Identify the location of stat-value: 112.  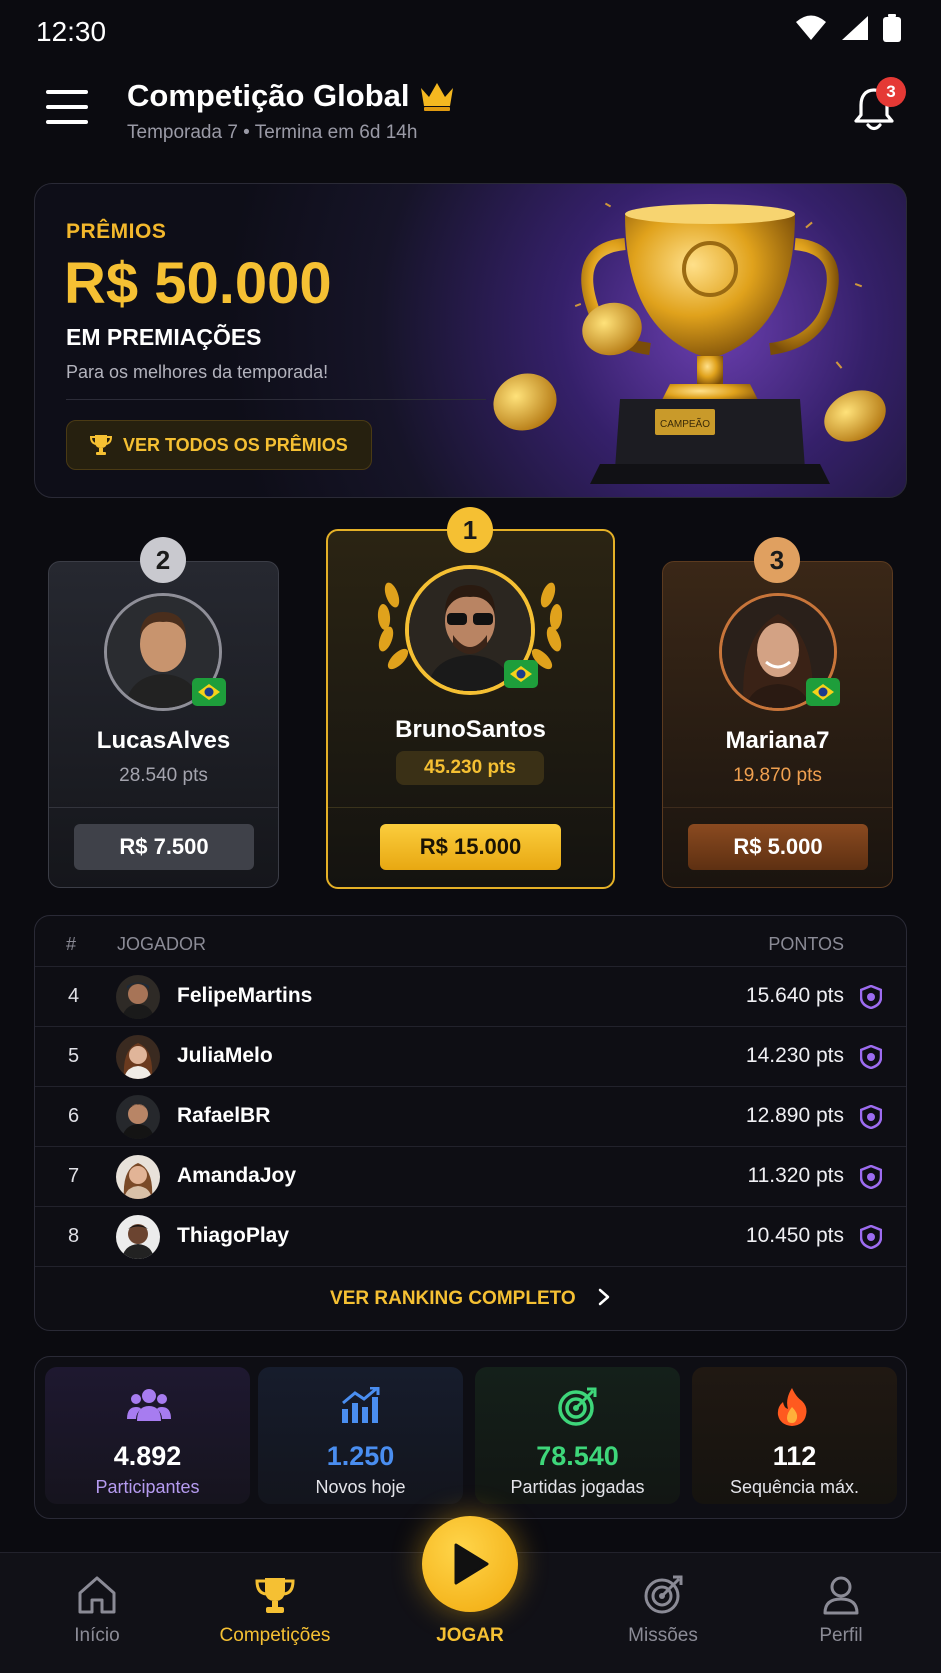
(794, 1456).